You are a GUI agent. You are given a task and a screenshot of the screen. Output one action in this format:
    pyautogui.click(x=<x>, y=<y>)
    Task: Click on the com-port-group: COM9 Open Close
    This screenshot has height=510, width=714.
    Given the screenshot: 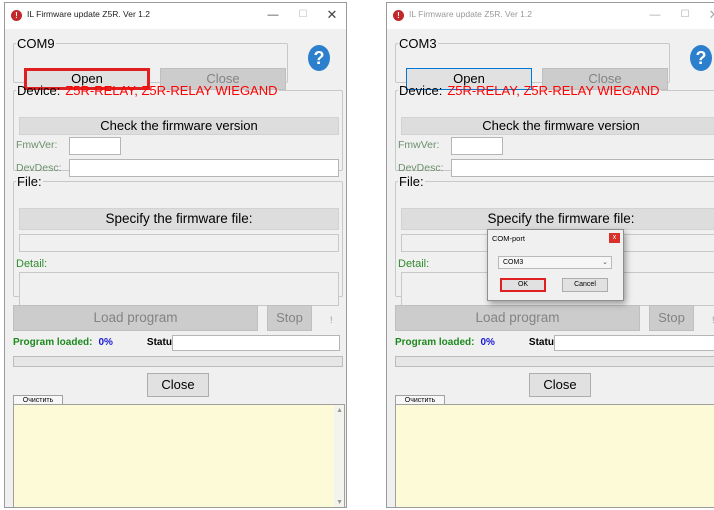 What is the action you would take?
    pyautogui.click(x=150, y=63)
    